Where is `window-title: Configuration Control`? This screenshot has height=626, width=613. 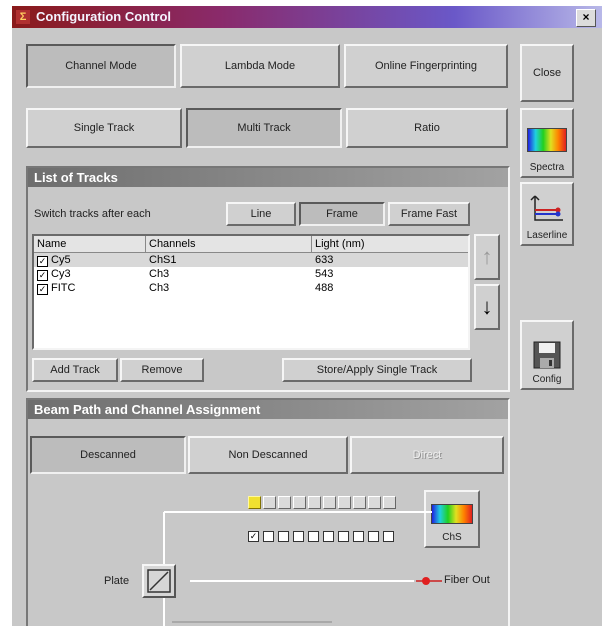
window-title: Configuration Control is located at coordinates (104, 16).